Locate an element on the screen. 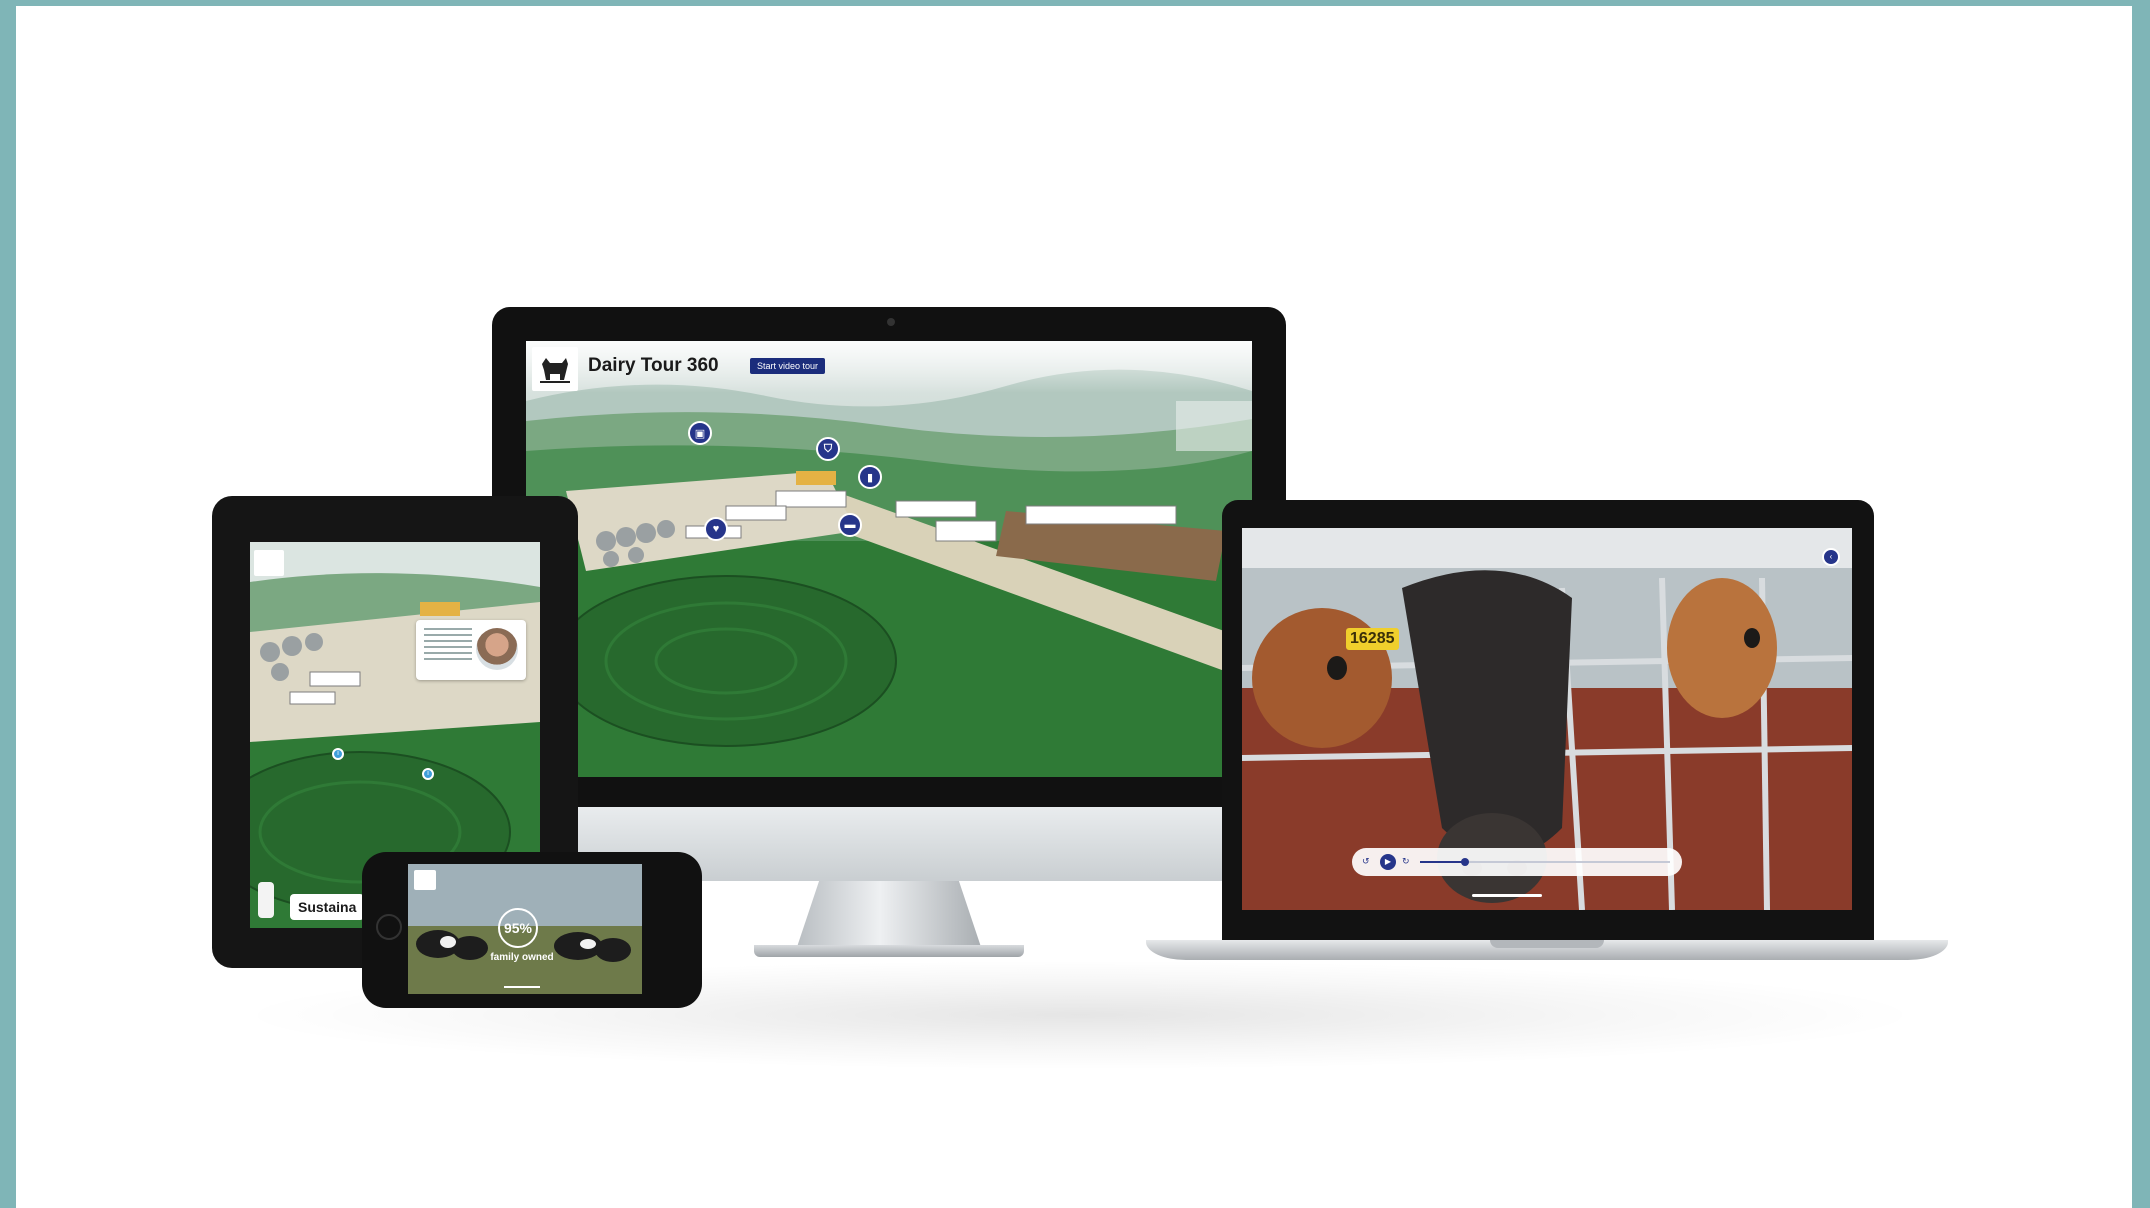  video-progress-handle is located at coordinates (1465, 862).